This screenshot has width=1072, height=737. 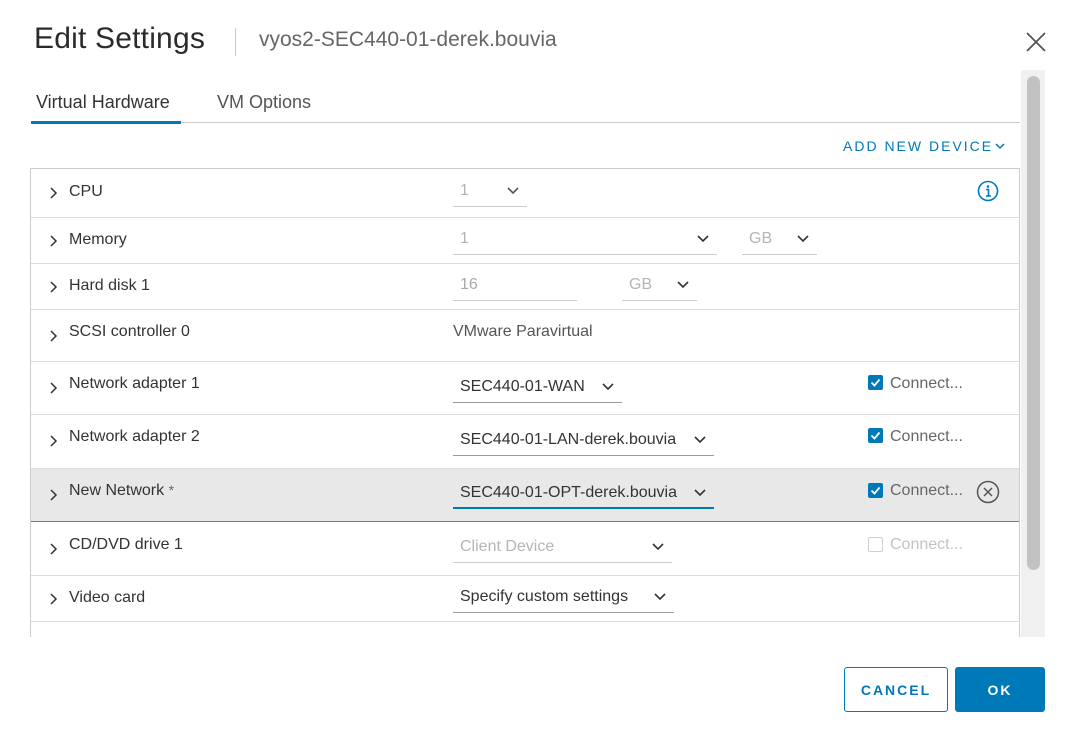 What do you see at coordinates (585, 240) in the screenshot?
I see `memory-select: 1` at bounding box center [585, 240].